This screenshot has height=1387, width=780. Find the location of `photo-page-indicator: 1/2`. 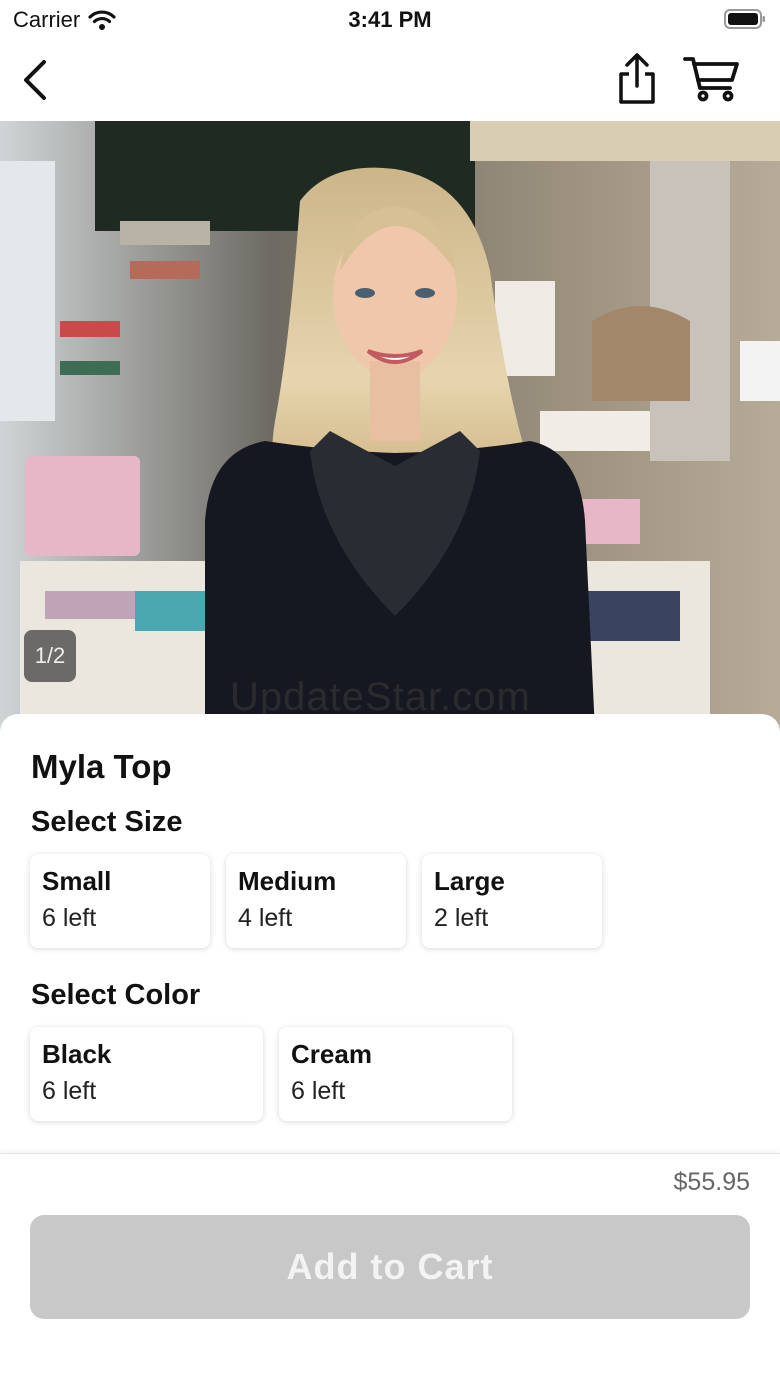

photo-page-indicator: 1/2 is located at coordinates (50, 656).